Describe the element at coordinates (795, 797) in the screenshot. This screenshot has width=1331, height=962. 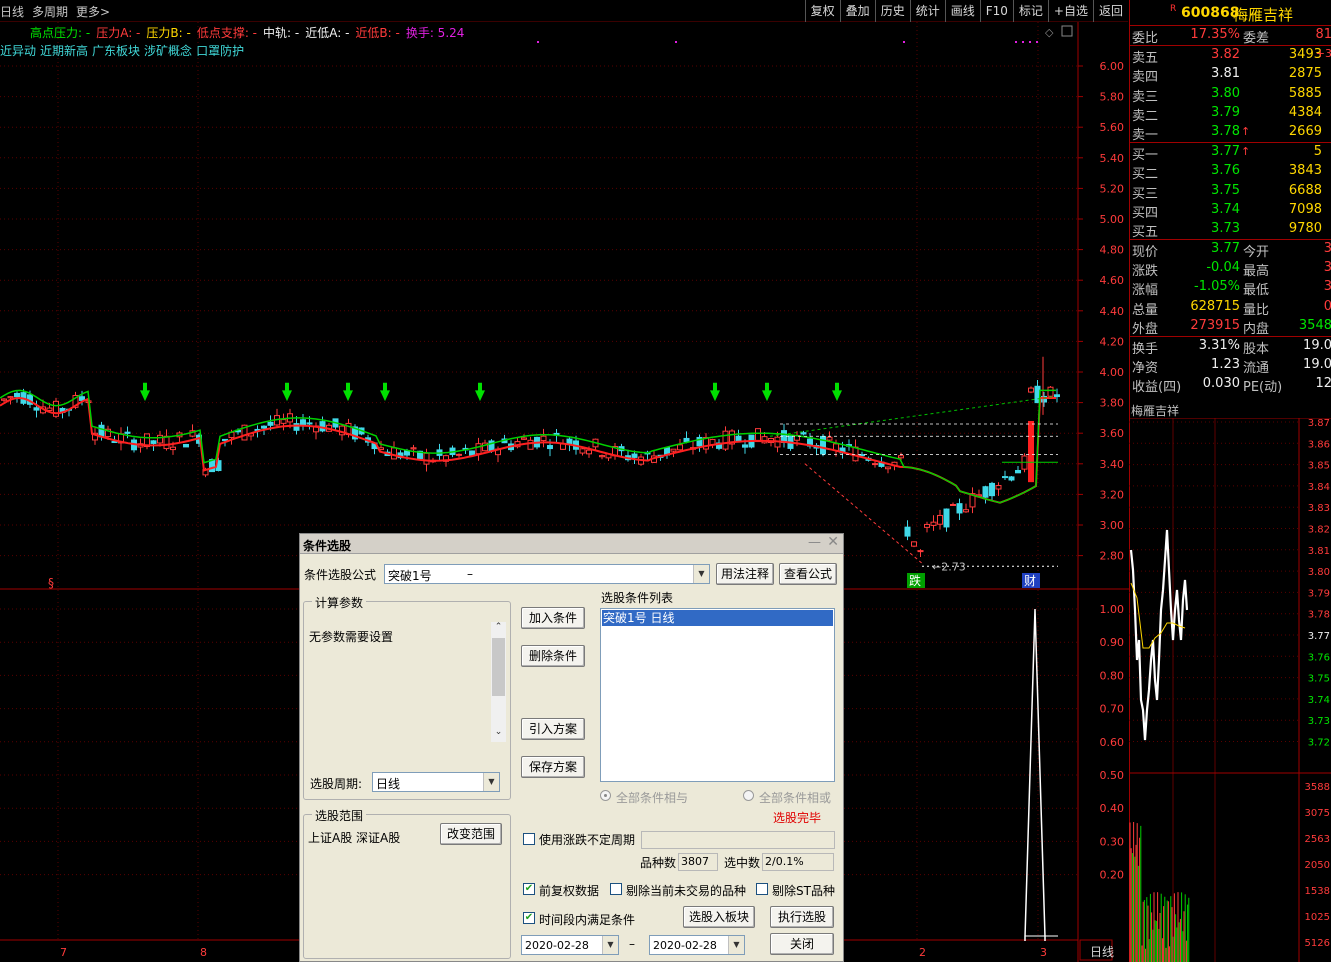
I see `radio-or-label: 全部条件相或` at that location.